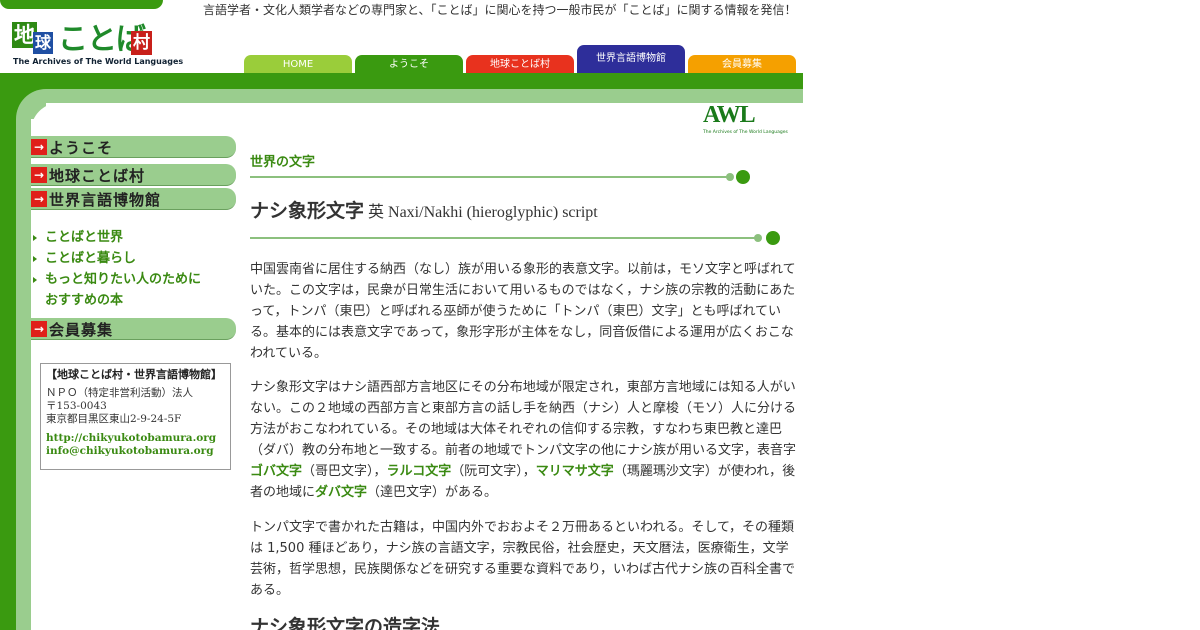  What do you see at coordinates (307, 211) in the screenshot?
I see `title-japanese: ナシ象形文字` at bounding box center [307, 211].